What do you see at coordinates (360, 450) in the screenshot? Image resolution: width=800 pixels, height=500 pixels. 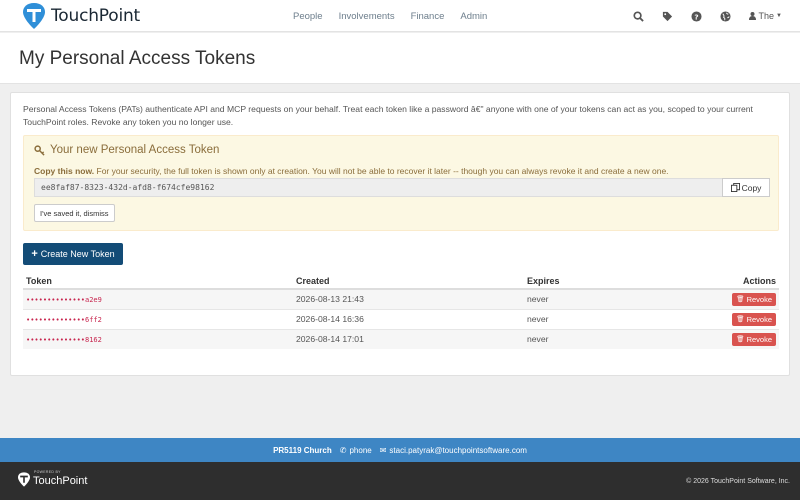 I see `footer-phone: phone` at bounding box center [360, 450].